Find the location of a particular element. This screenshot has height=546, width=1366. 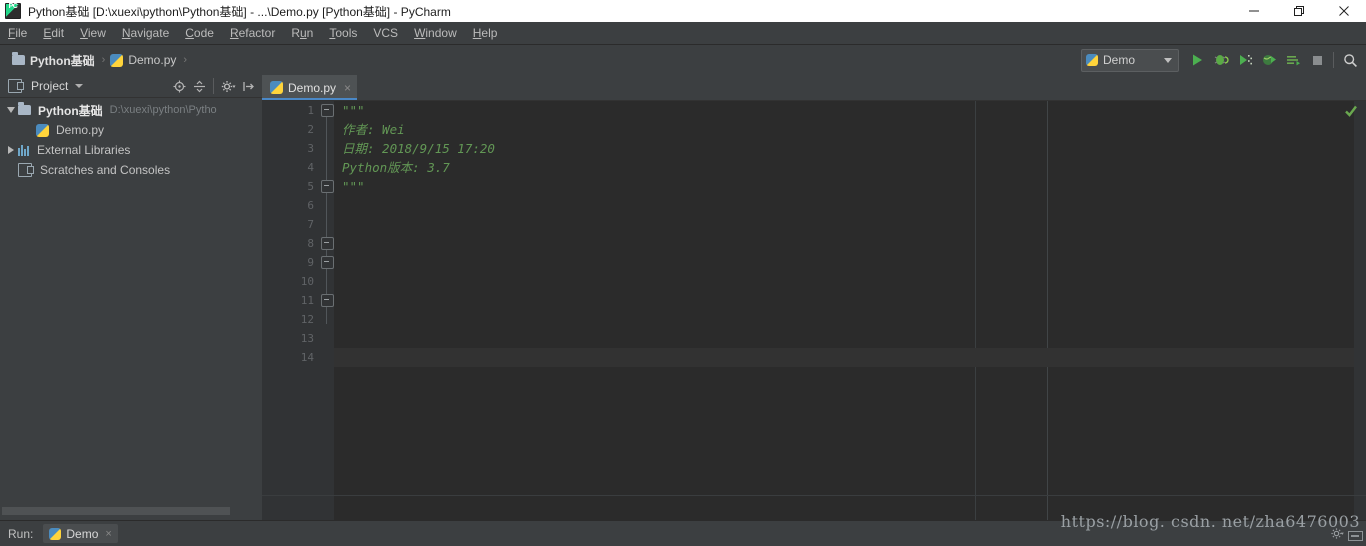

line-number: 2 is located at coordinates (310, 129).